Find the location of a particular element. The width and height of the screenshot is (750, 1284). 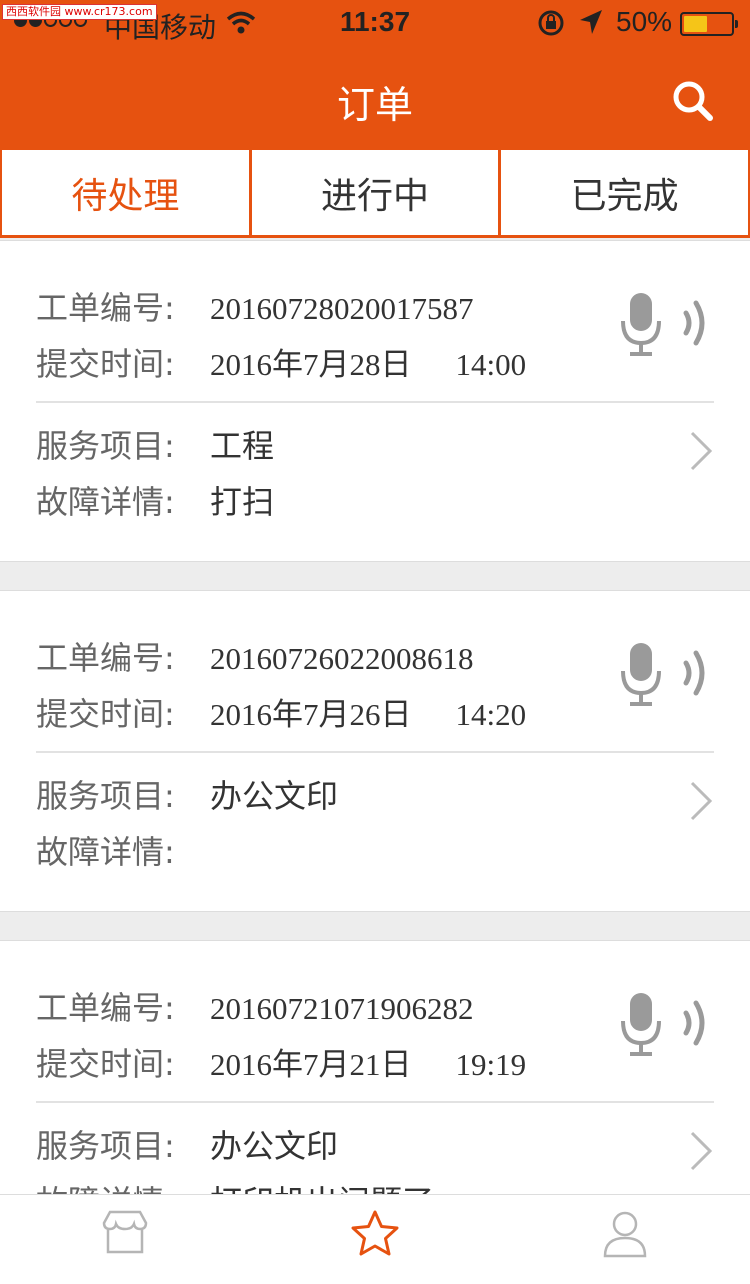

fault-row: 故障详情: is located at coordinates (123, 850).